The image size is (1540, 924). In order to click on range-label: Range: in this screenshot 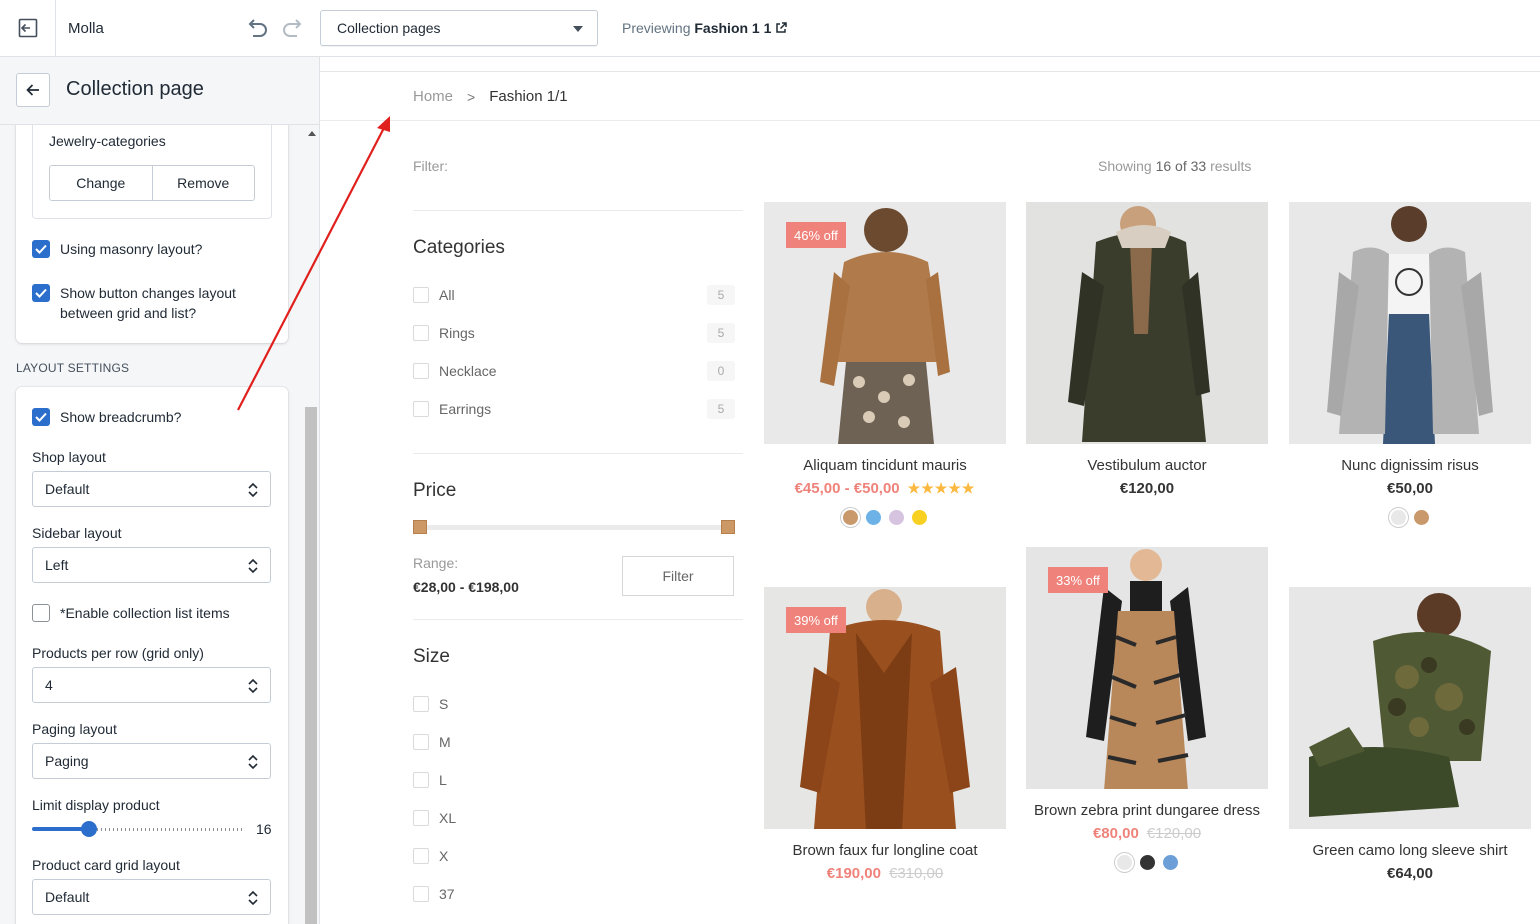, I will do `click(436, 563)`.